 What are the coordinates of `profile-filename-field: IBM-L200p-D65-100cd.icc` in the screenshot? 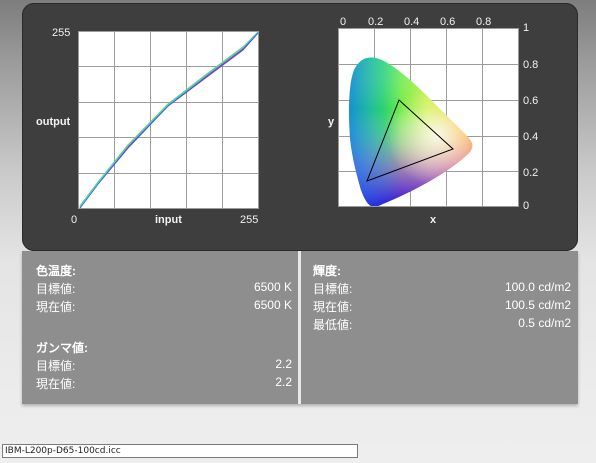 It's located at (180, 451).